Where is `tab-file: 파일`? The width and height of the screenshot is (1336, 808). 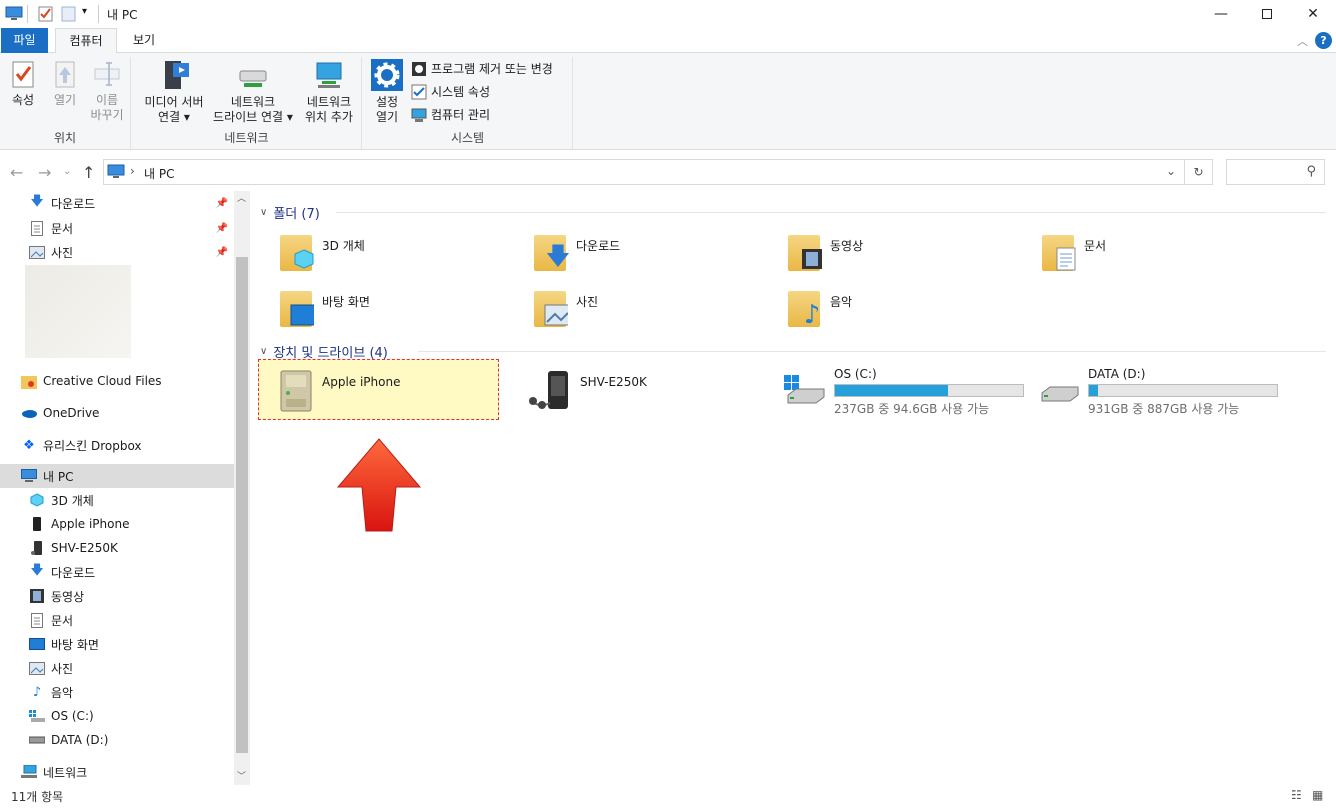 tab-file: 파일 is located at coordinates (24, 40).